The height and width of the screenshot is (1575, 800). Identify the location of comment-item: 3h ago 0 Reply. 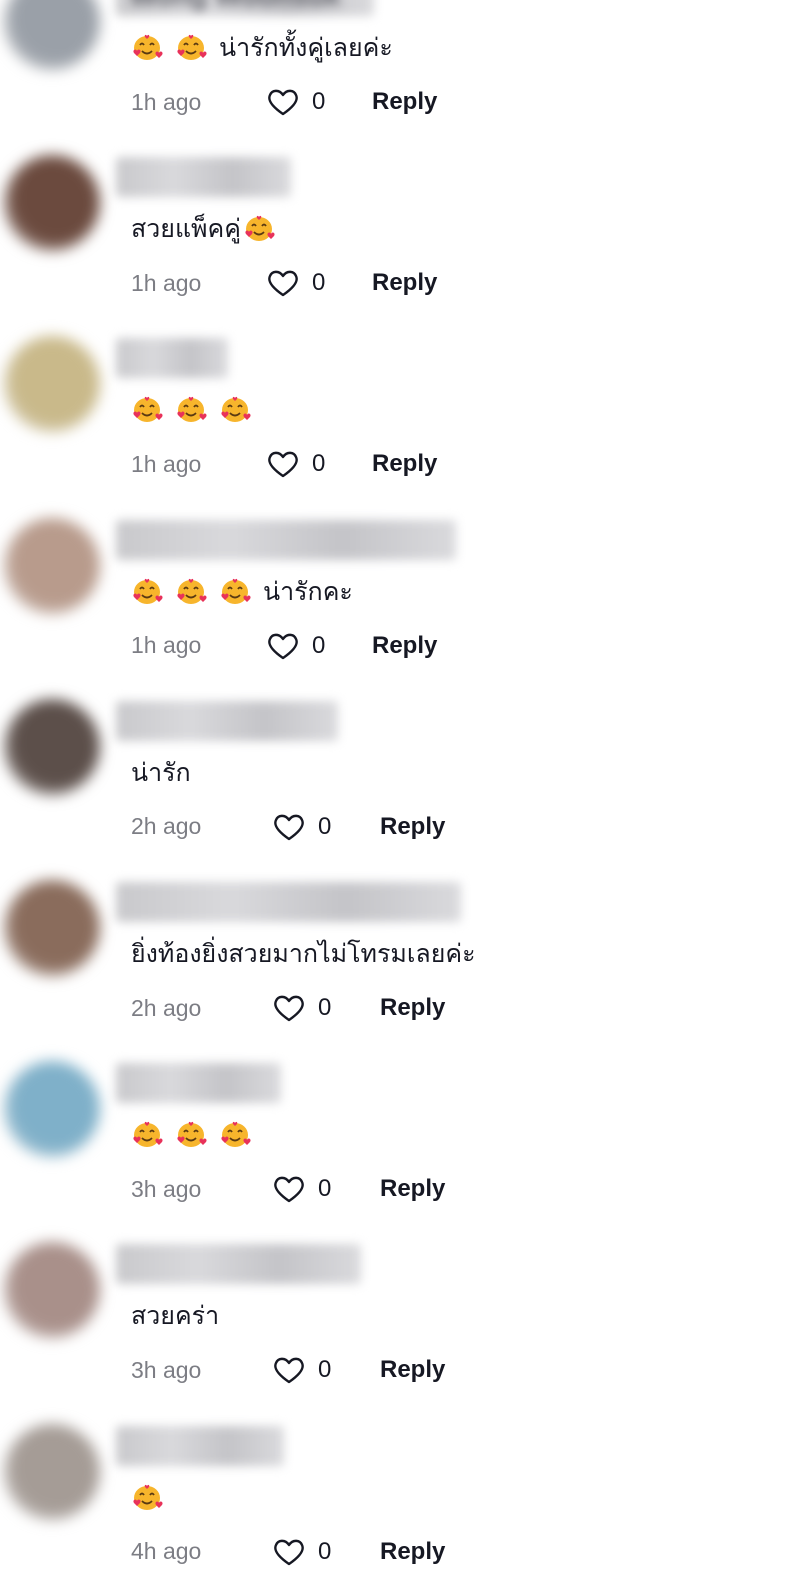
(400, 1135).